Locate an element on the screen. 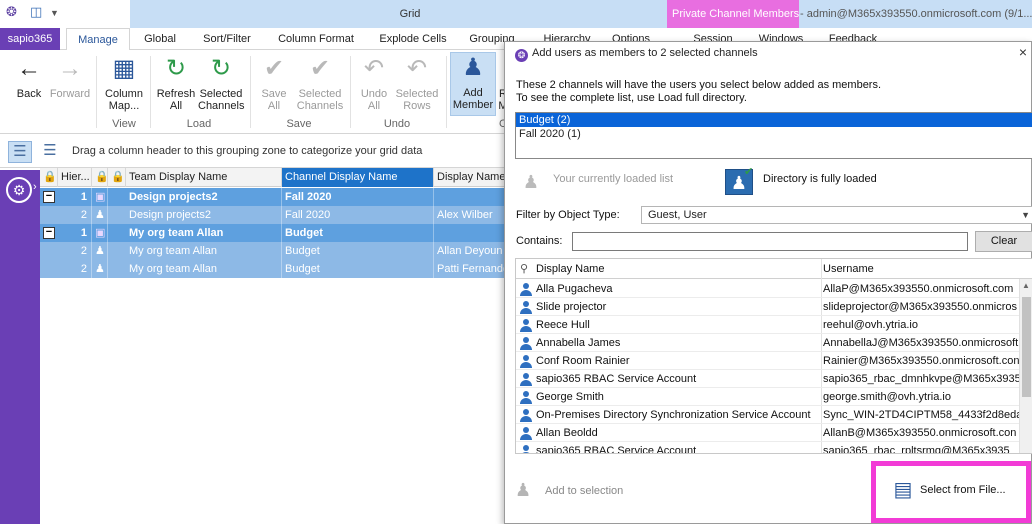 This screenshot has width=1032, height=524. user-list-scrollbar: ▲ is located at coordinates (1025, 366).